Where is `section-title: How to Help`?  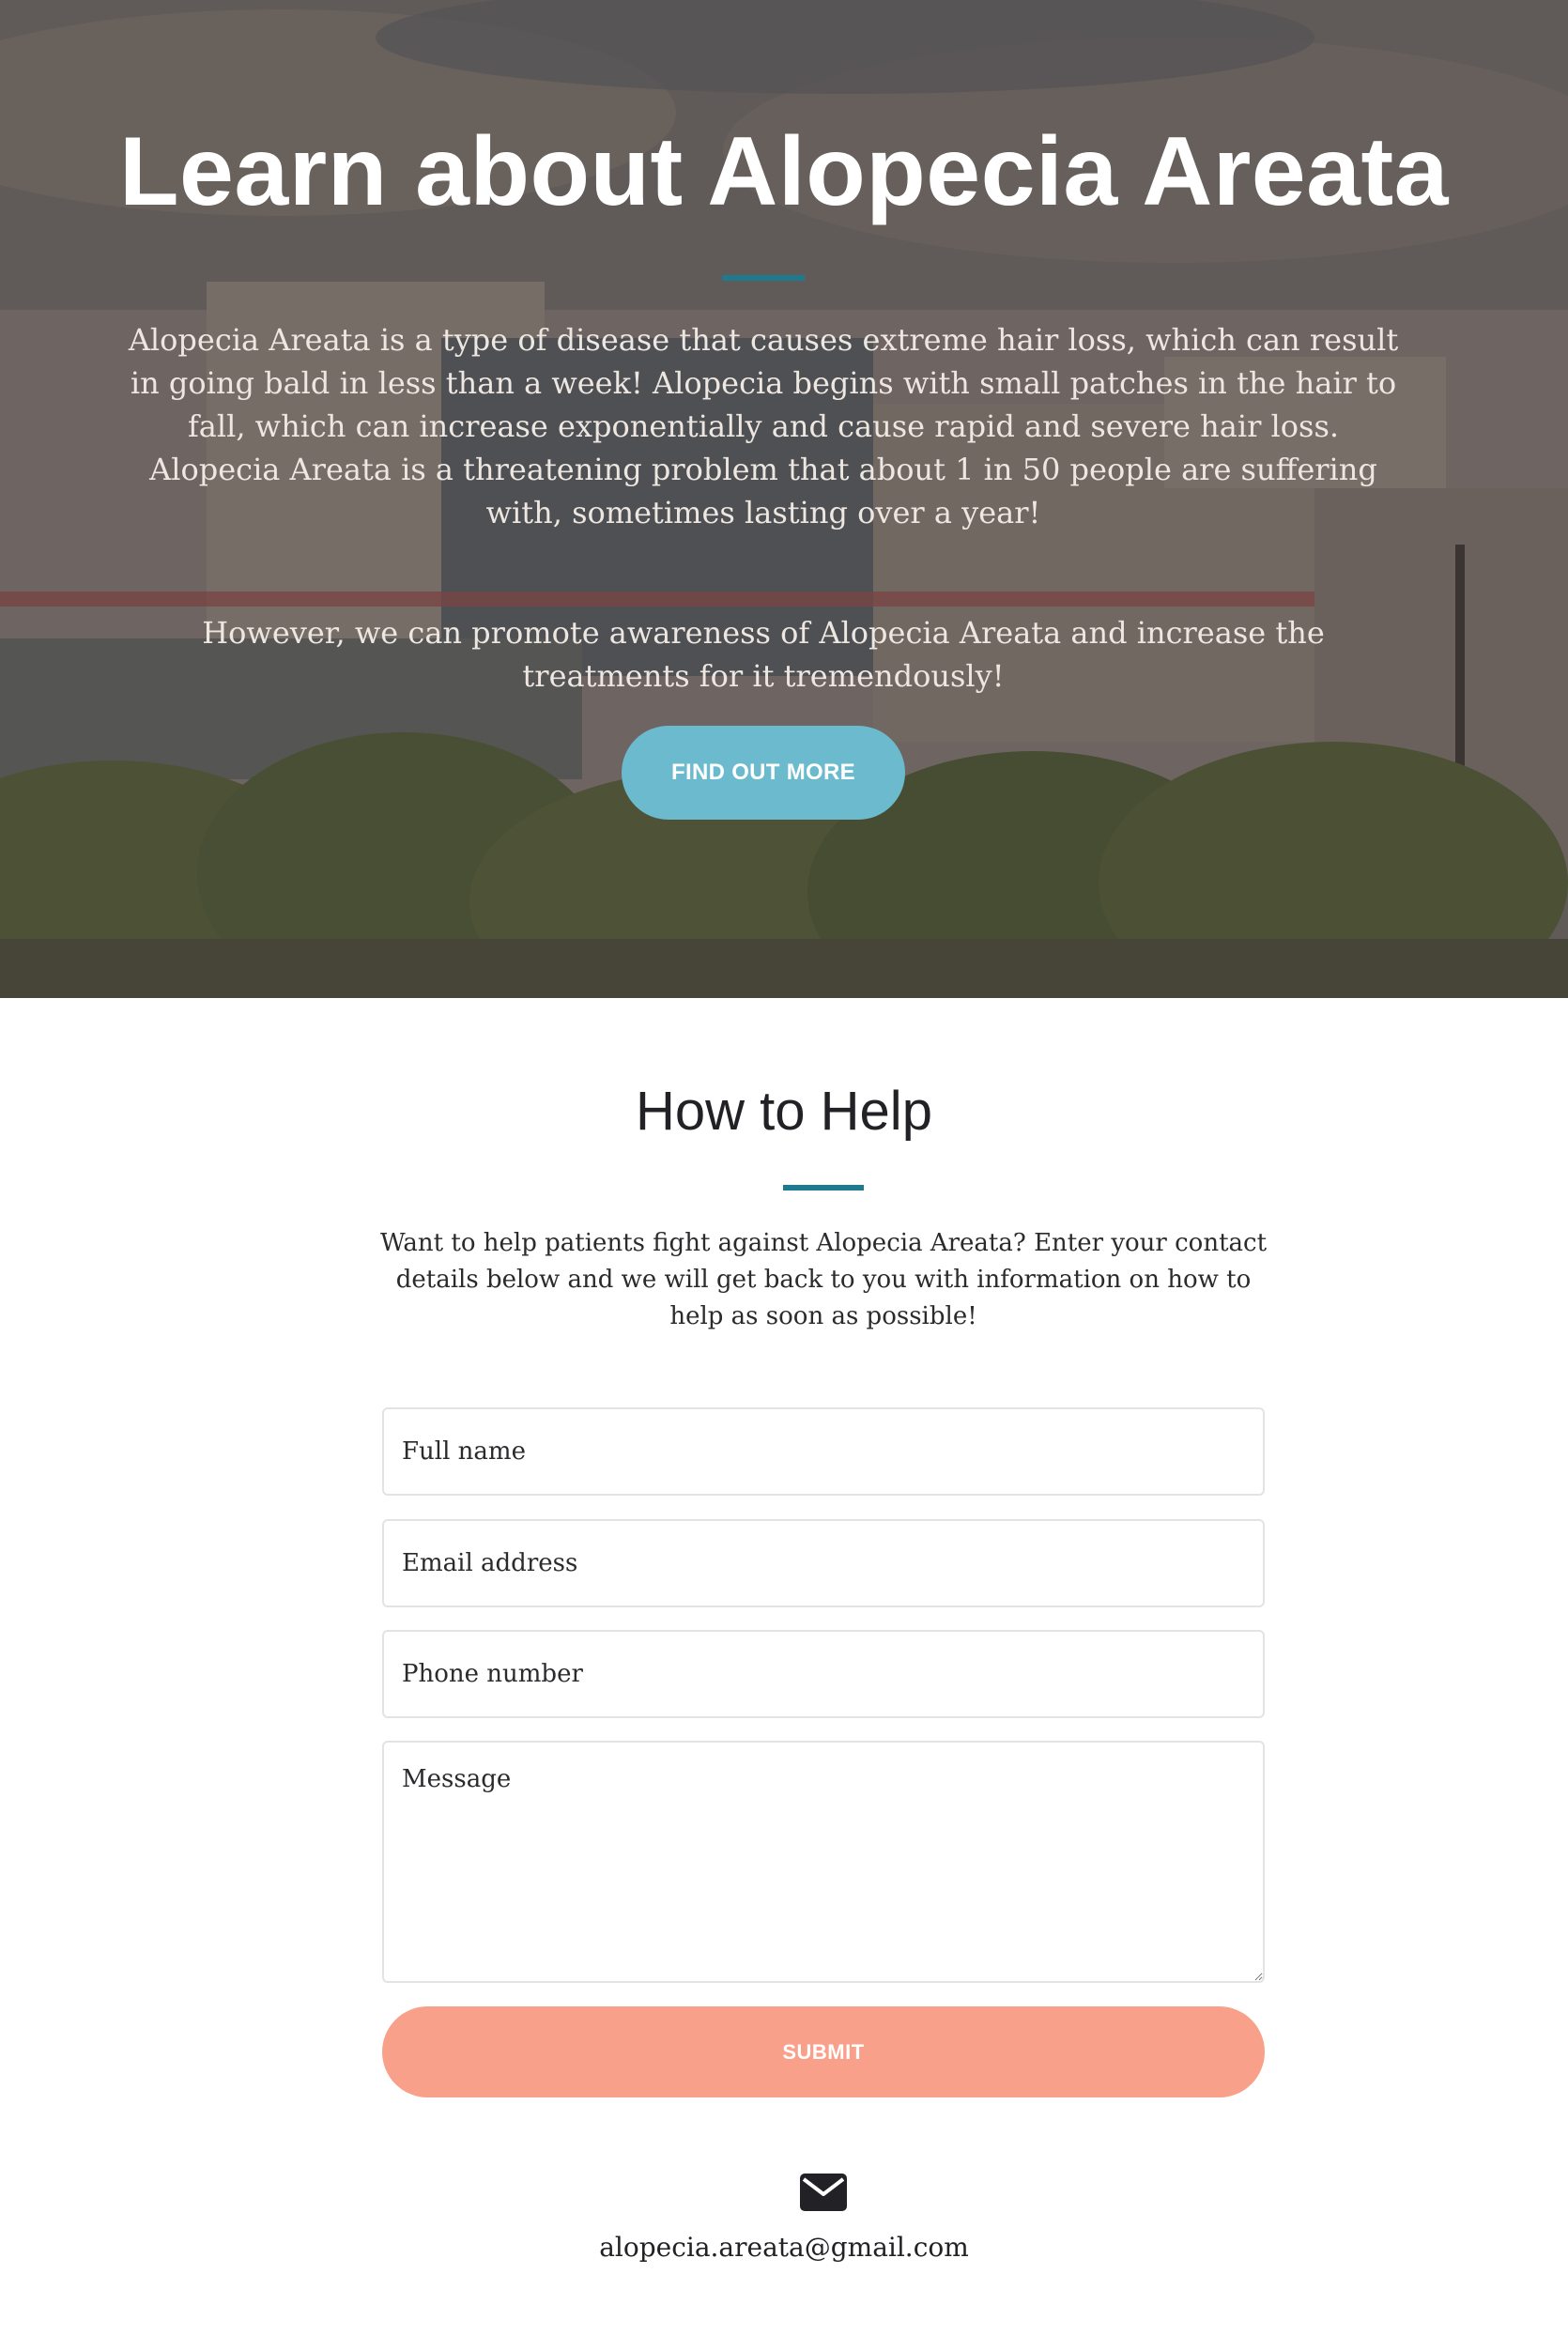 section-title: How to Help is located at coordinates (784, 1111).